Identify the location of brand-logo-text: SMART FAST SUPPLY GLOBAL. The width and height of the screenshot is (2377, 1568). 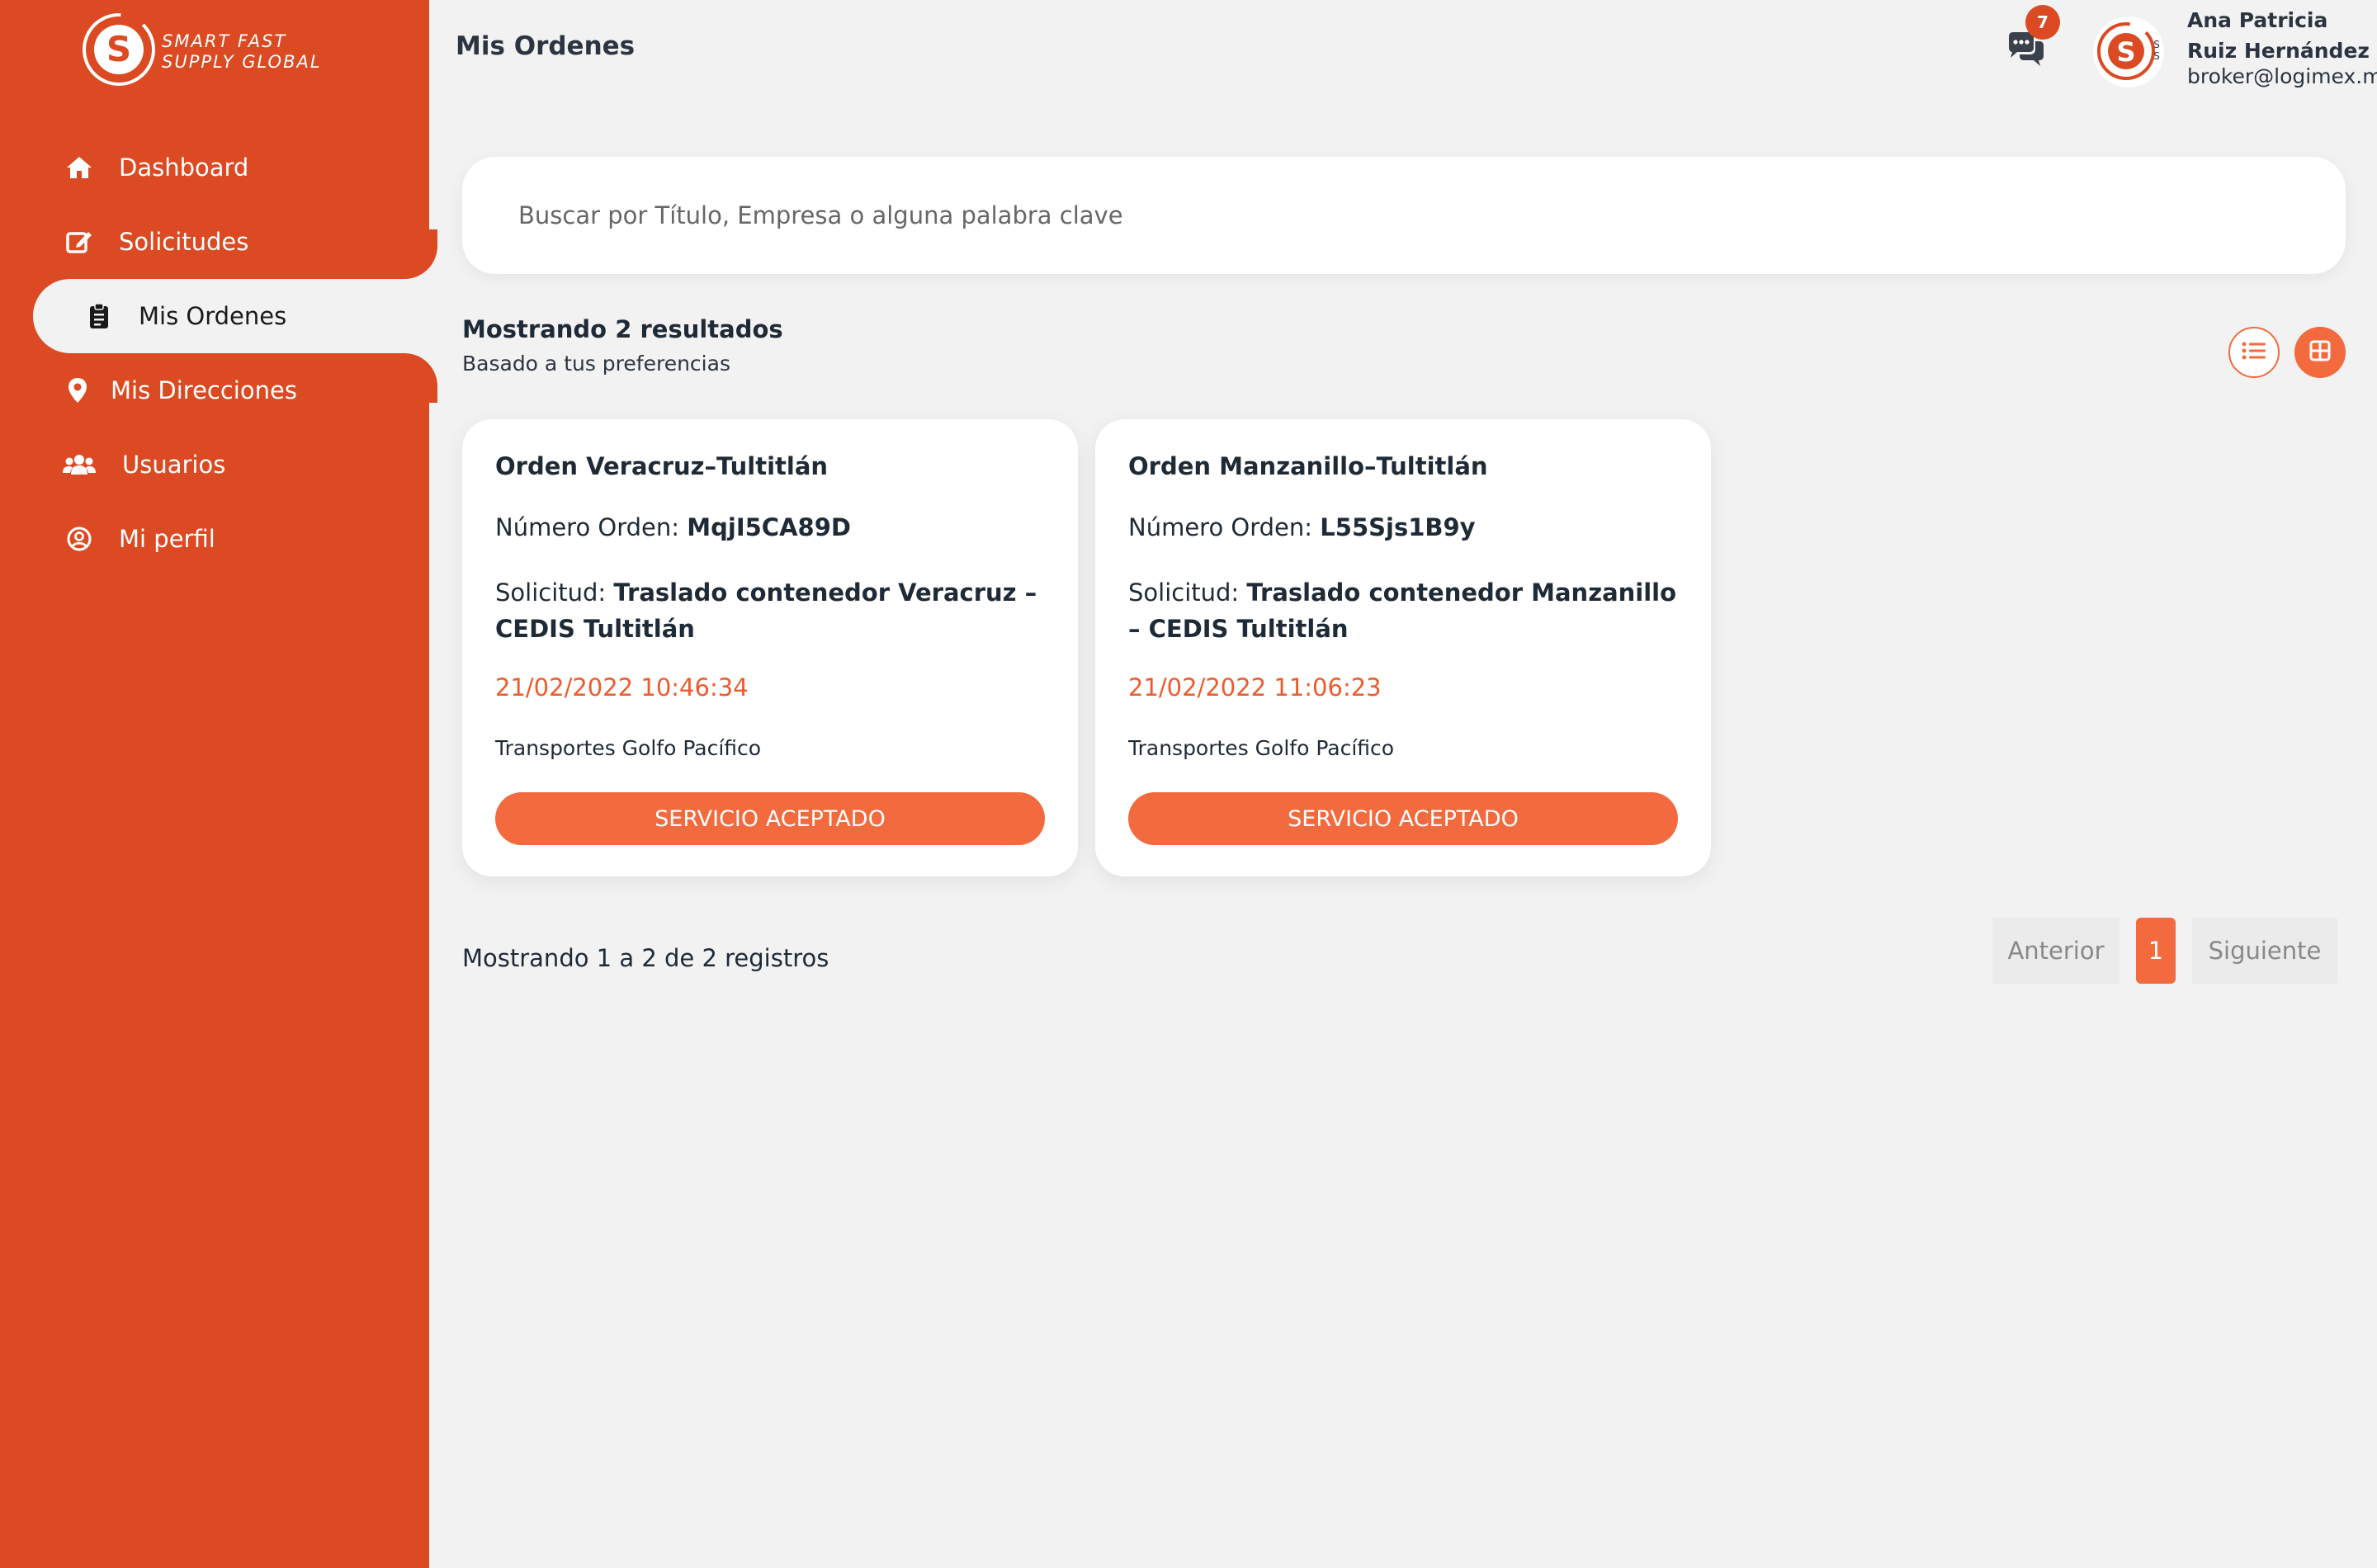
(242, 51).